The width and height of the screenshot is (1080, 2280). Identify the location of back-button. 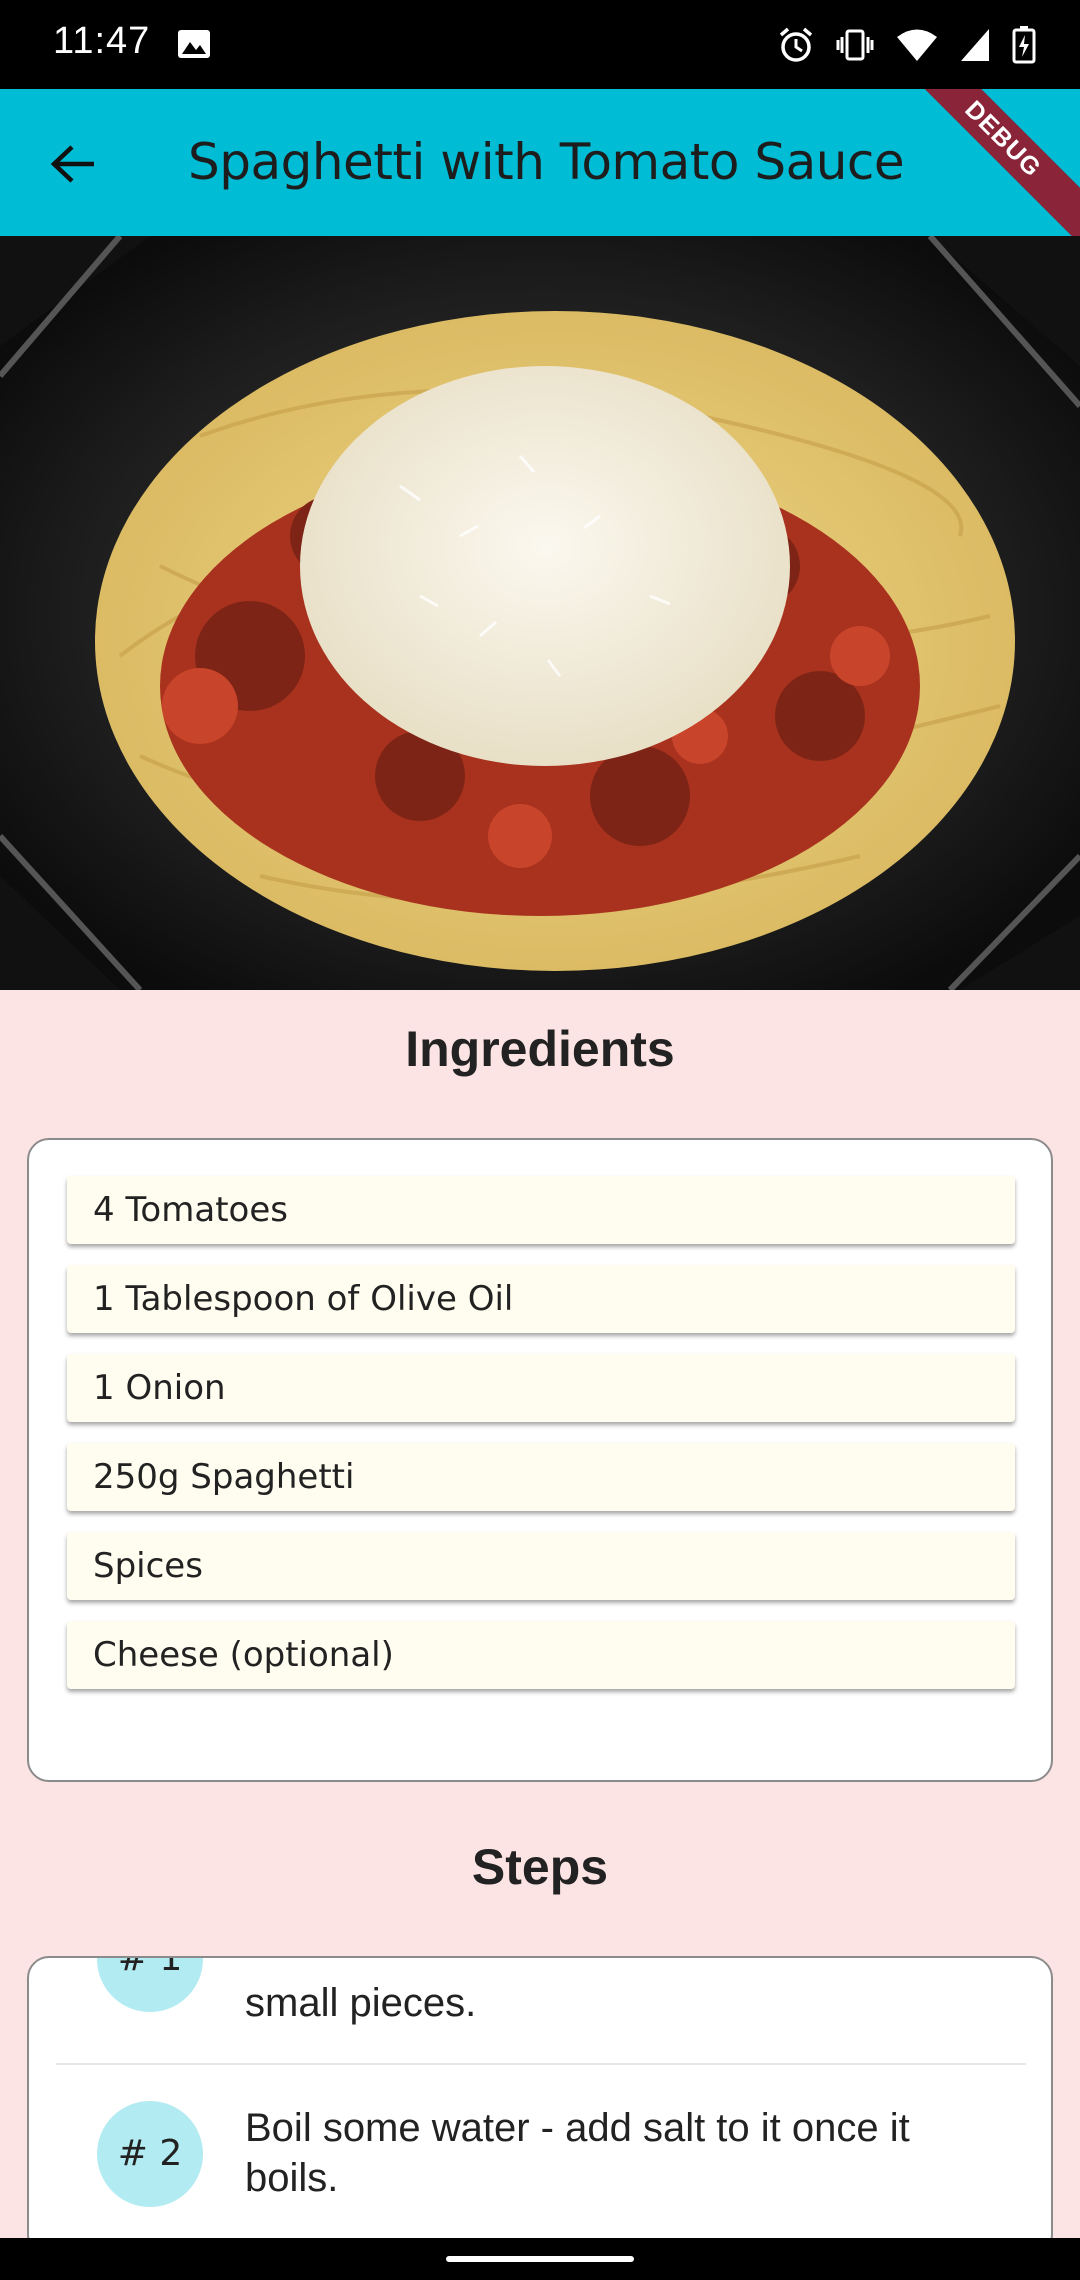
(73, 164).